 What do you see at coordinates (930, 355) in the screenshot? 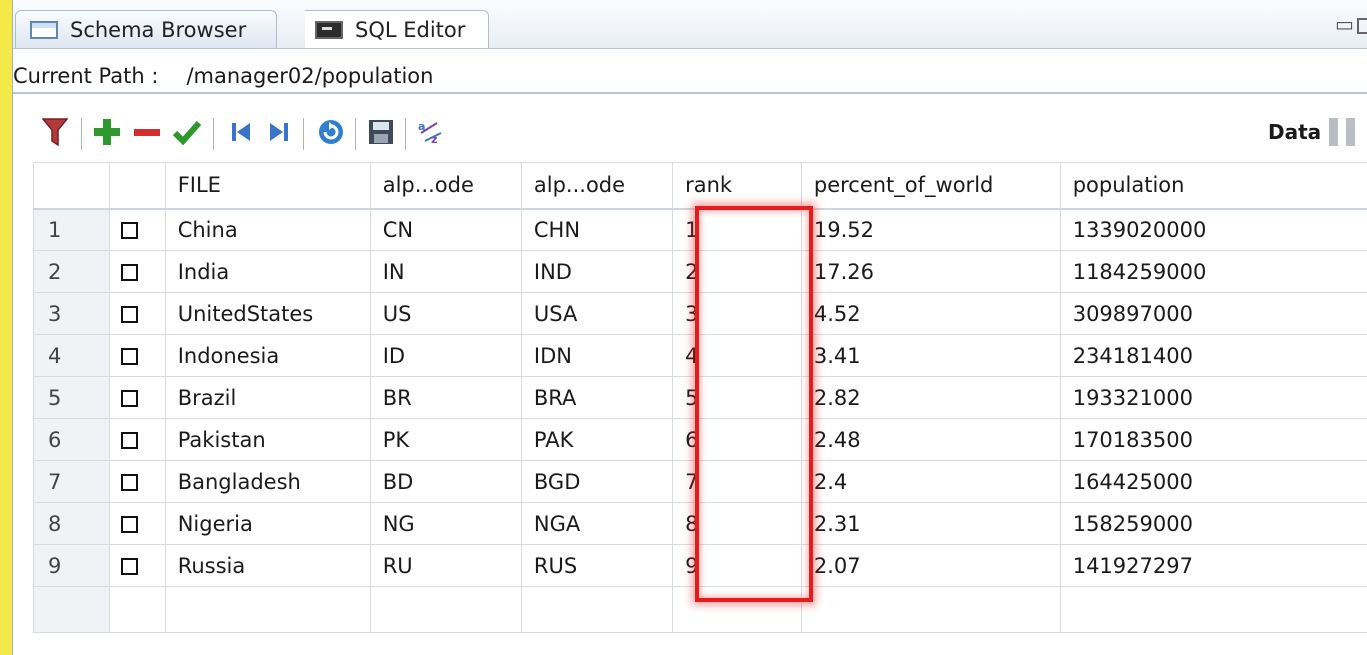
I see `cell-percent: 3.41` at bounding box center [930, 355].